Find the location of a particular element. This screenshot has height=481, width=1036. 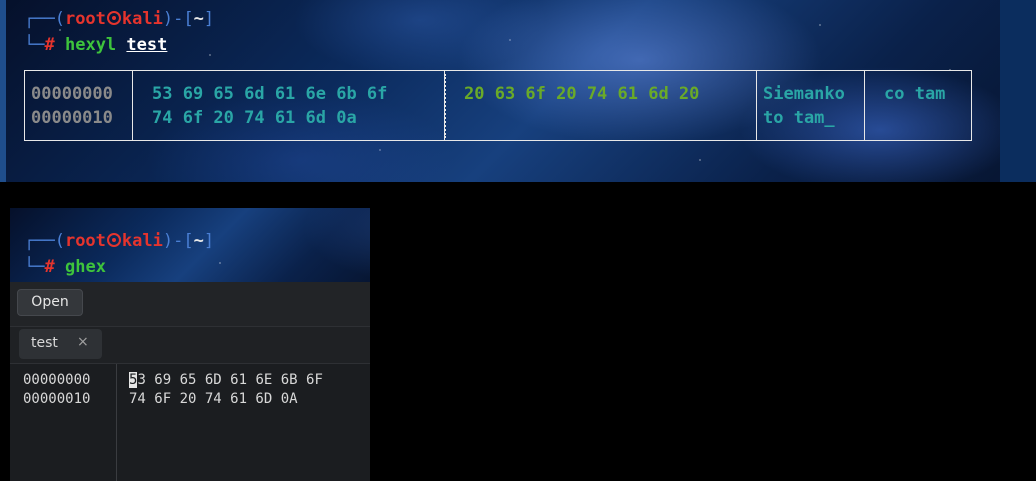

command-name: ghex is located at coordinates (85, 267).